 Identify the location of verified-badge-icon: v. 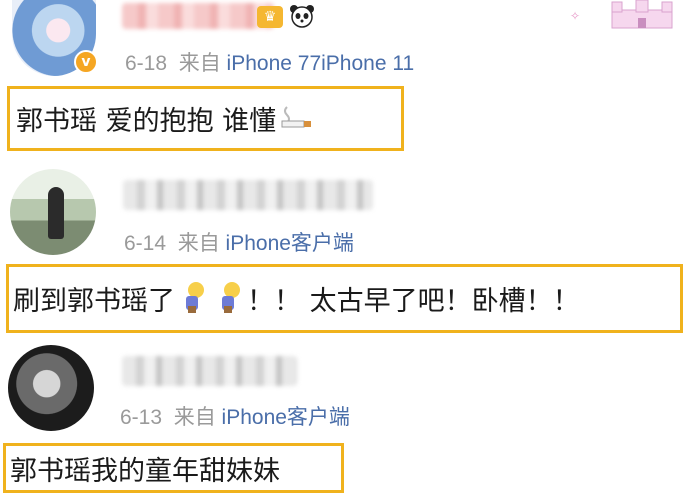
(86, 62).